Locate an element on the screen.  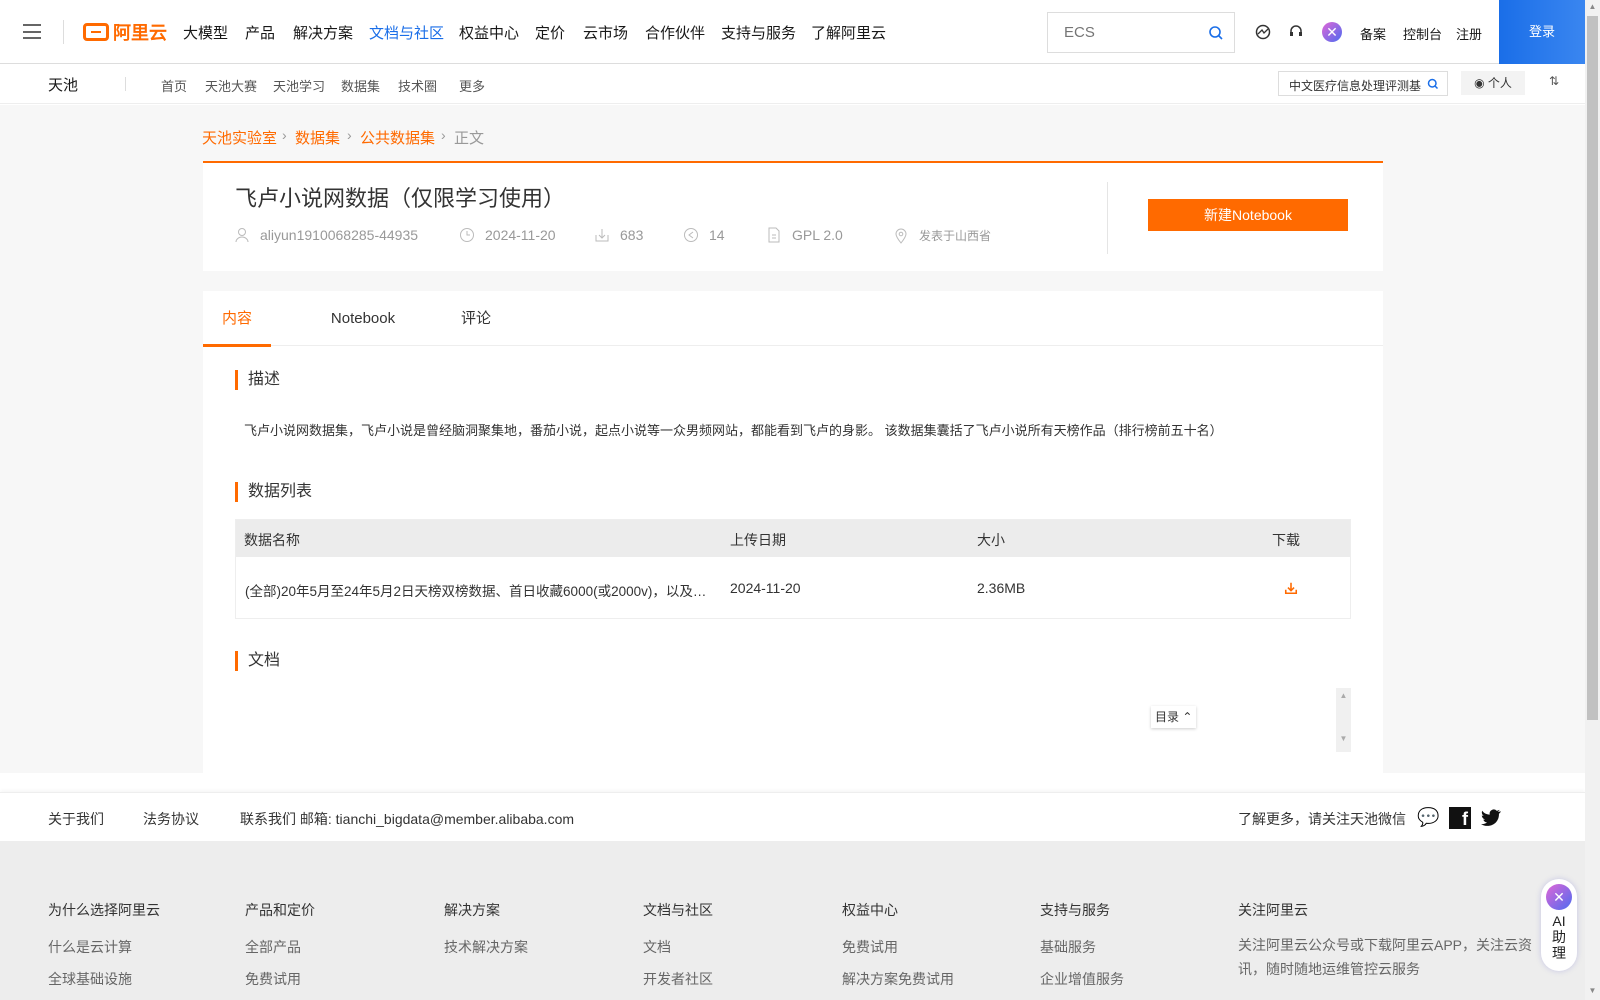
dataset-search-input: 中文医疗信息处理评测基 is located at coordinates (1355, 86).